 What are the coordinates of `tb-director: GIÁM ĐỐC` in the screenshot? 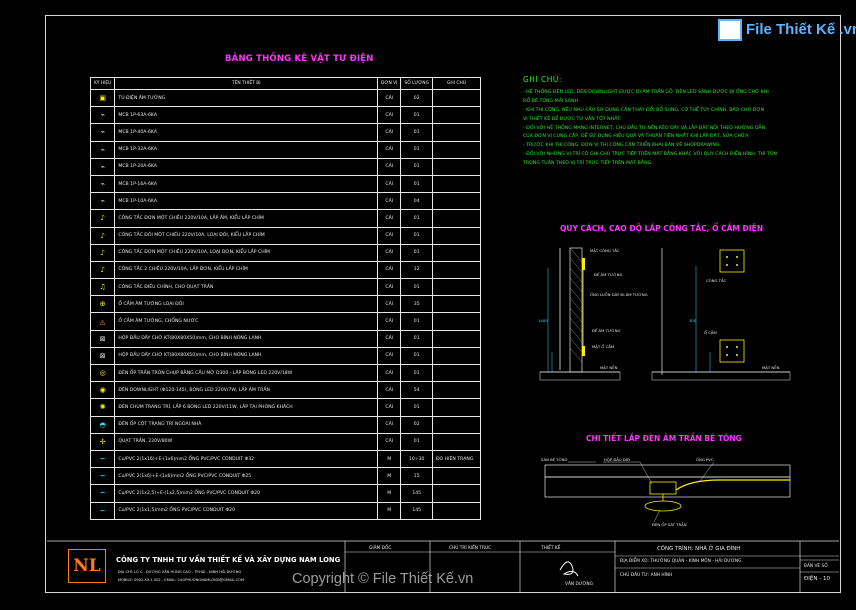 It's located at (380, 548).